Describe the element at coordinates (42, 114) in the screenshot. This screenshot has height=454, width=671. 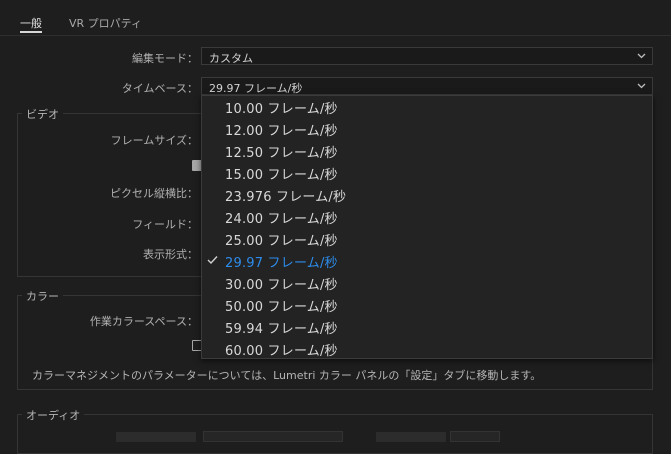
I see `video-section-title: ビデオ` at that location.